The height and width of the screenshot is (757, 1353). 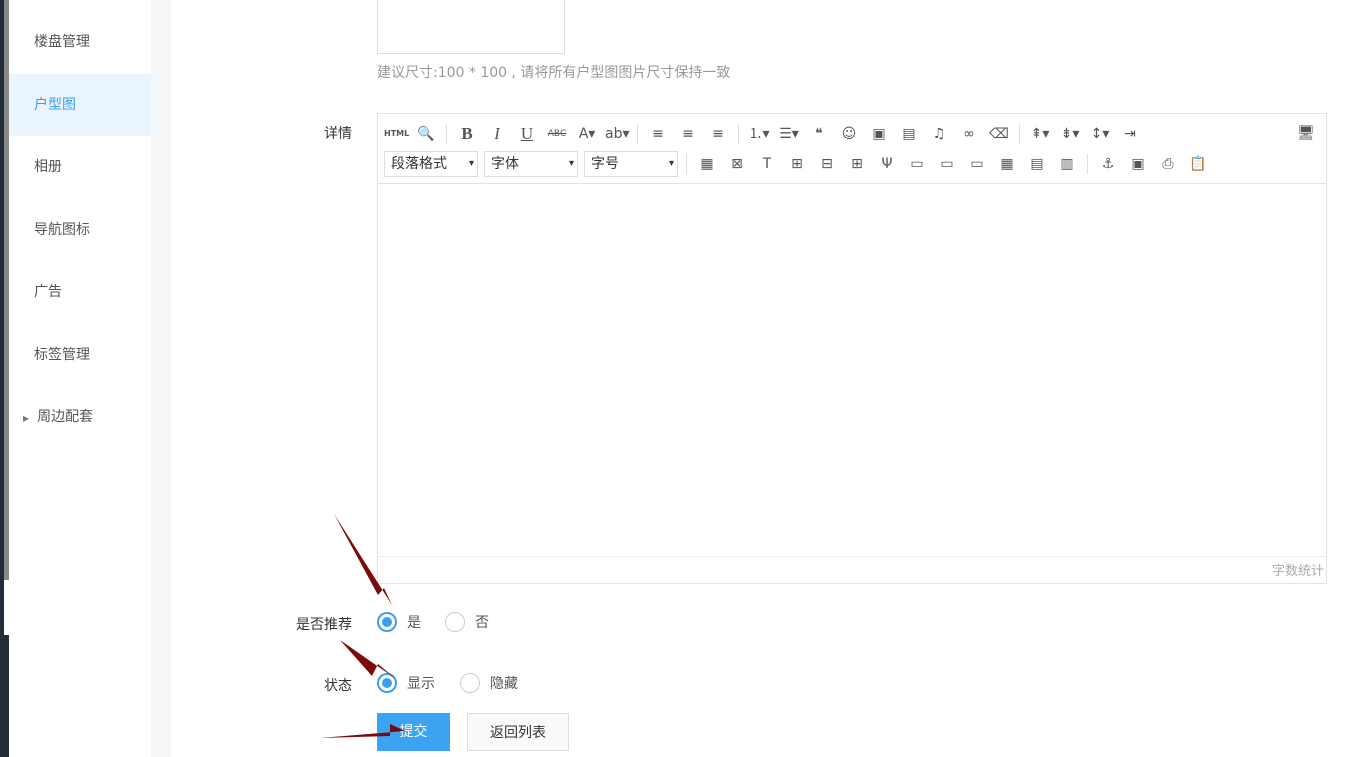 What do you see at coordinates (554, 73) in the screenshot?
I see `image-size-hint: 建议尺寸:100 * 100 , 请将所有户型图图片尺寸保持一致` at bounding box center [554, 73].